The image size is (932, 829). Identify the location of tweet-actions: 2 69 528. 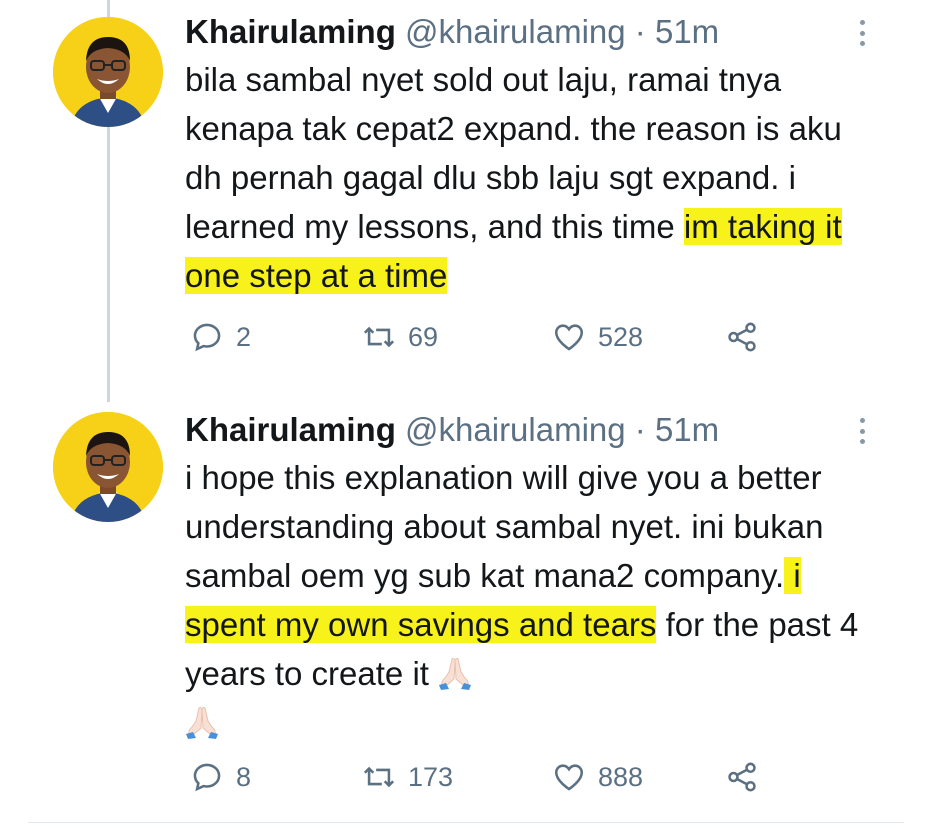
(490, 340).